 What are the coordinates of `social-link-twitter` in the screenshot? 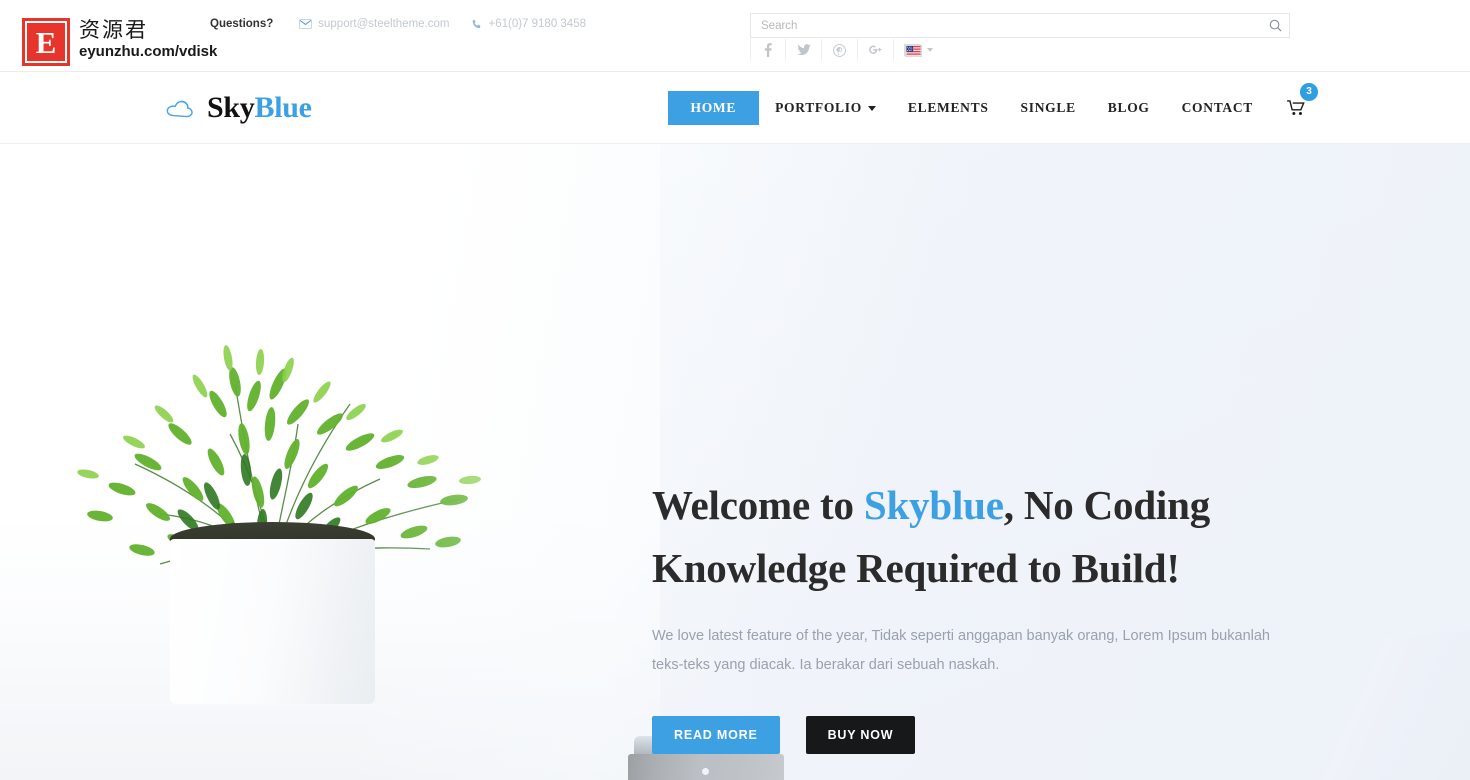 It's located at (804, 50).